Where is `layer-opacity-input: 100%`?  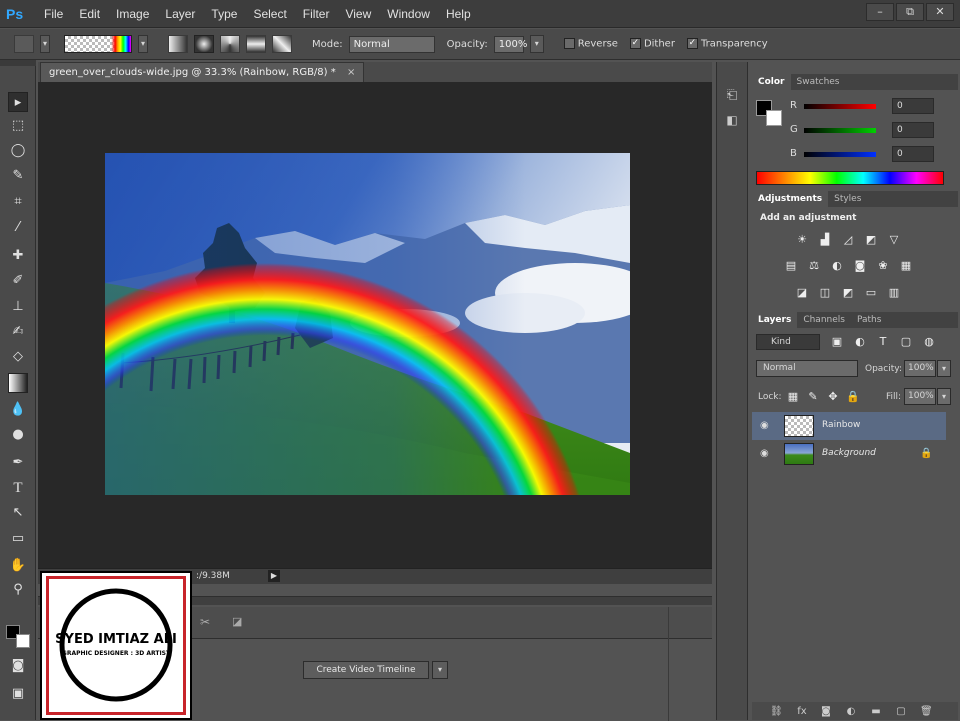 layer-opacity-input: 100% is located at coordinates (920, 368).